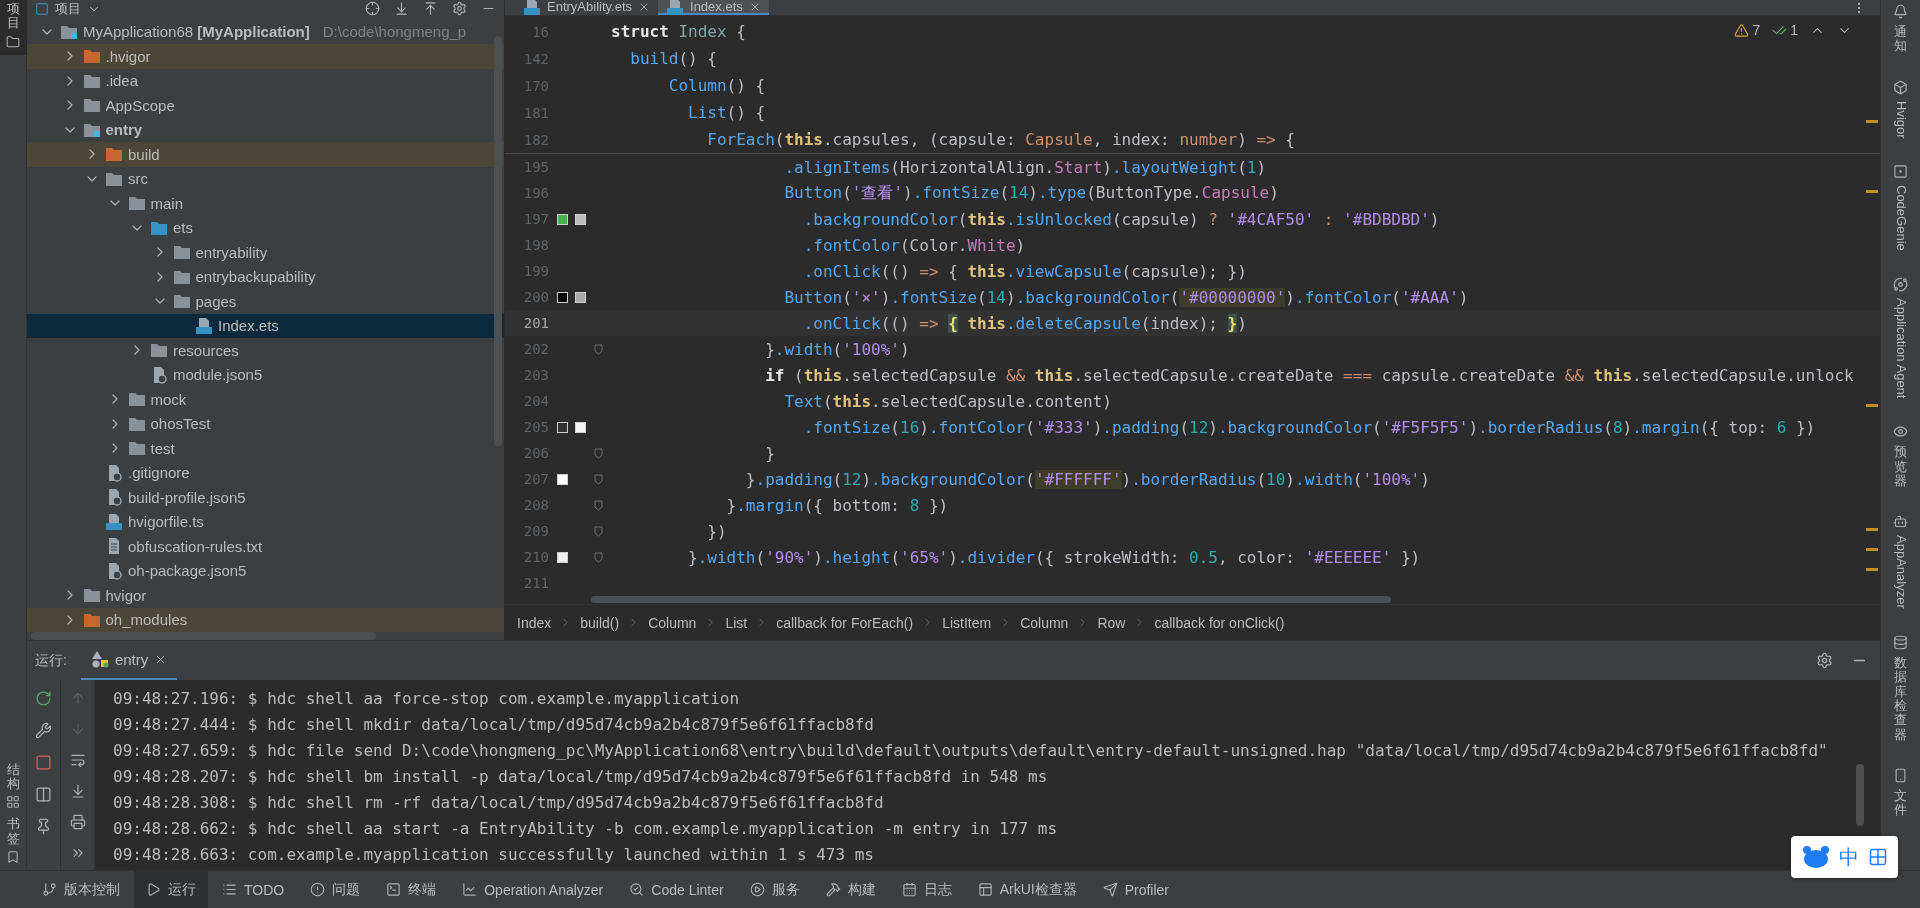  What do you see at coordinates (1031, 193) in the screenshot?
I see `code-line: Button('查看').fontSize(14).type(ButtonType.Capsule)` at bounding box center [1031, 193].